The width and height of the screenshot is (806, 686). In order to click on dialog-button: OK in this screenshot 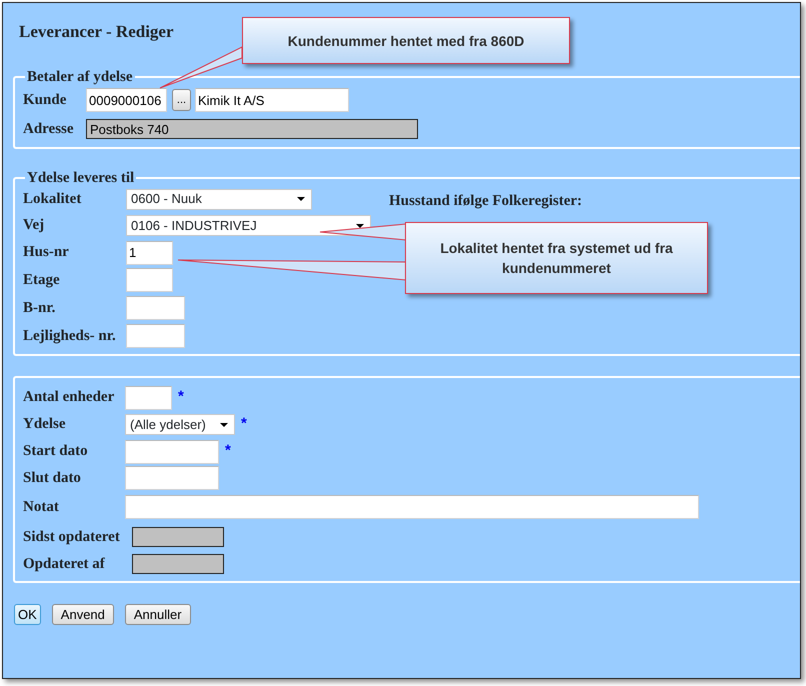, I will do `click(27, 614)`.